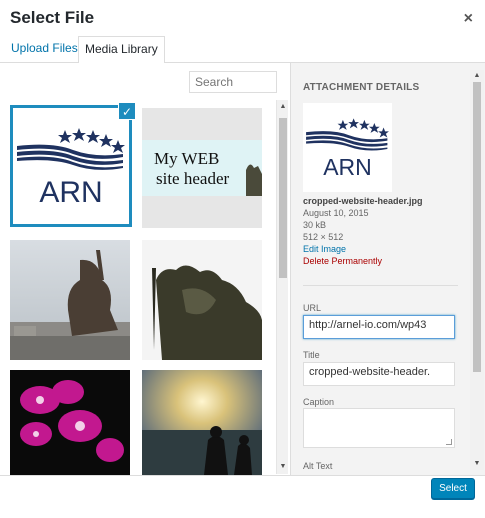  What do you see at coordinates (186, 158) in the screenshot?
I see `header-thumb-line1: My WEB` at bounding box center [186, 158].